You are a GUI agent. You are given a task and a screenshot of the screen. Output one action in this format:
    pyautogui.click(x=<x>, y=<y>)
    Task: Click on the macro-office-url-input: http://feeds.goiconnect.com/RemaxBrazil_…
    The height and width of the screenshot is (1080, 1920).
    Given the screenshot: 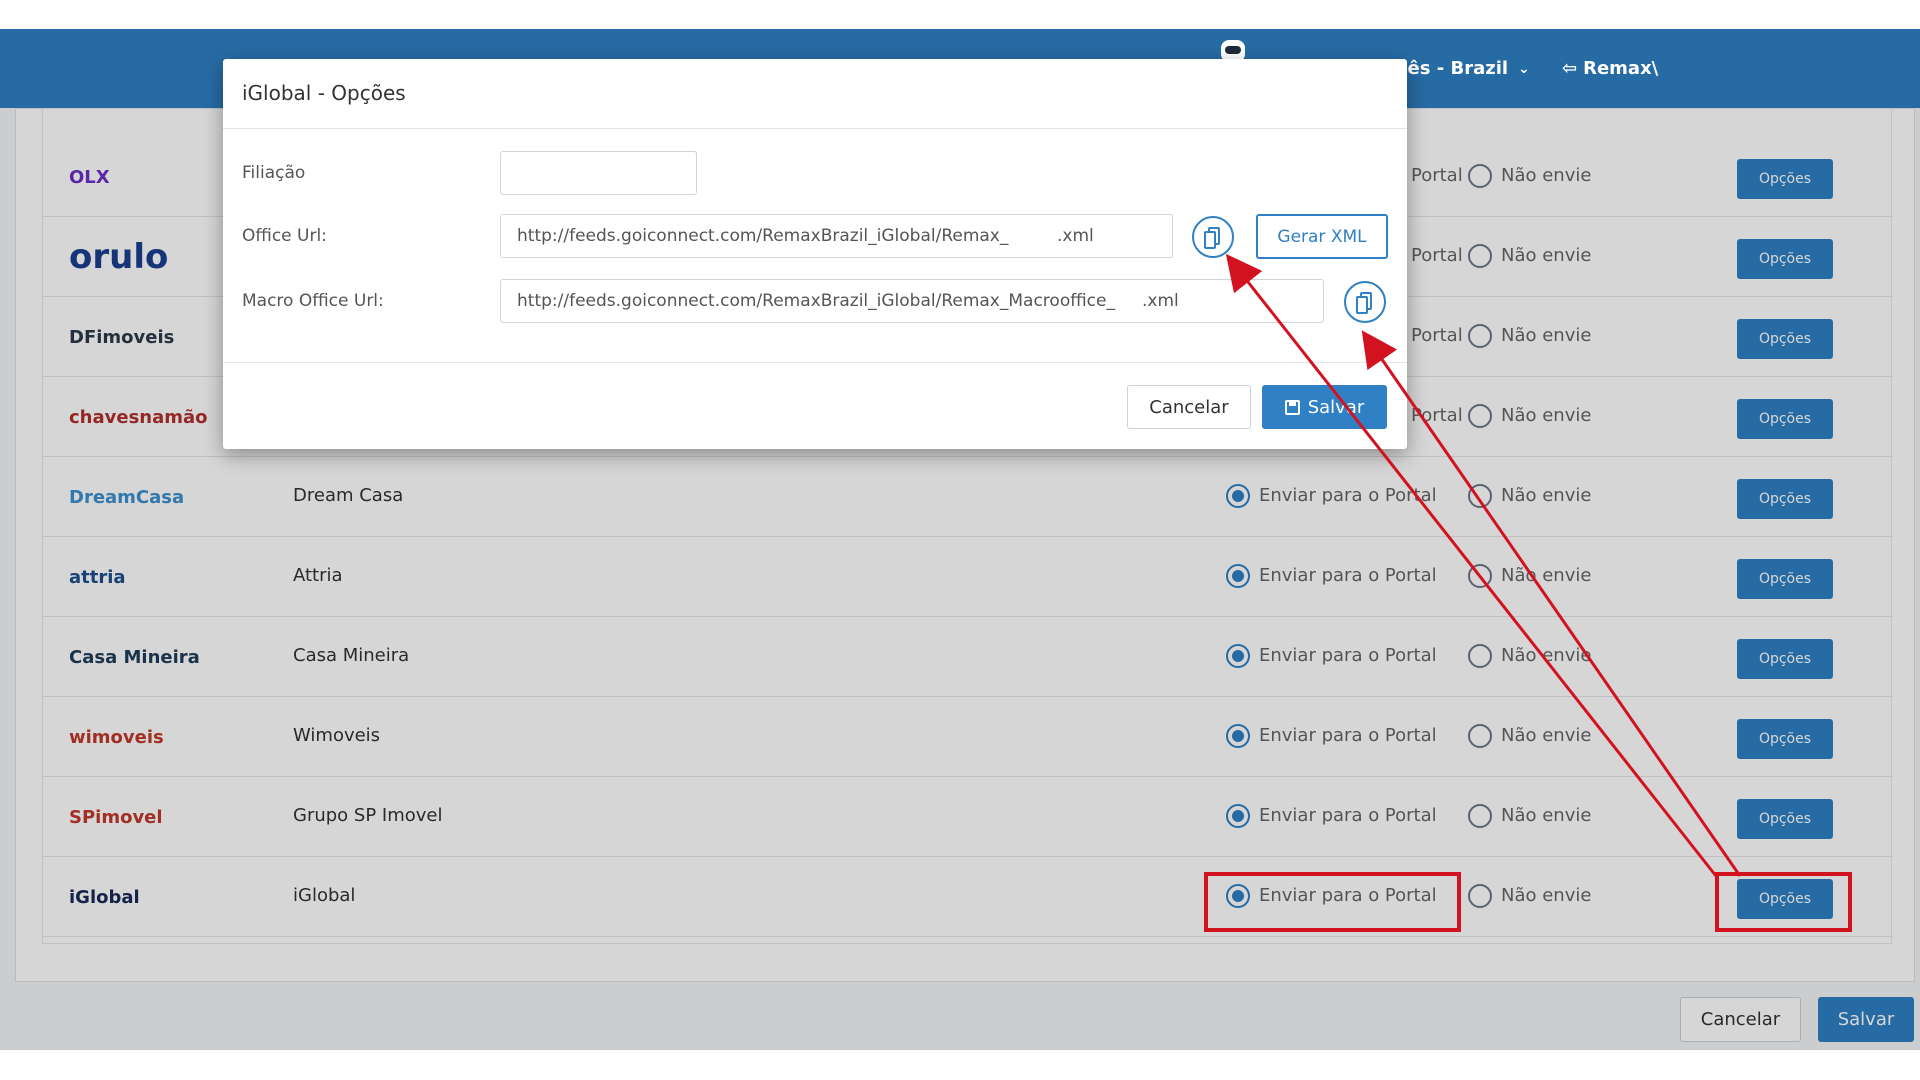 What is the action you would take?
    pyautogui.click(x=912, y=301)
    